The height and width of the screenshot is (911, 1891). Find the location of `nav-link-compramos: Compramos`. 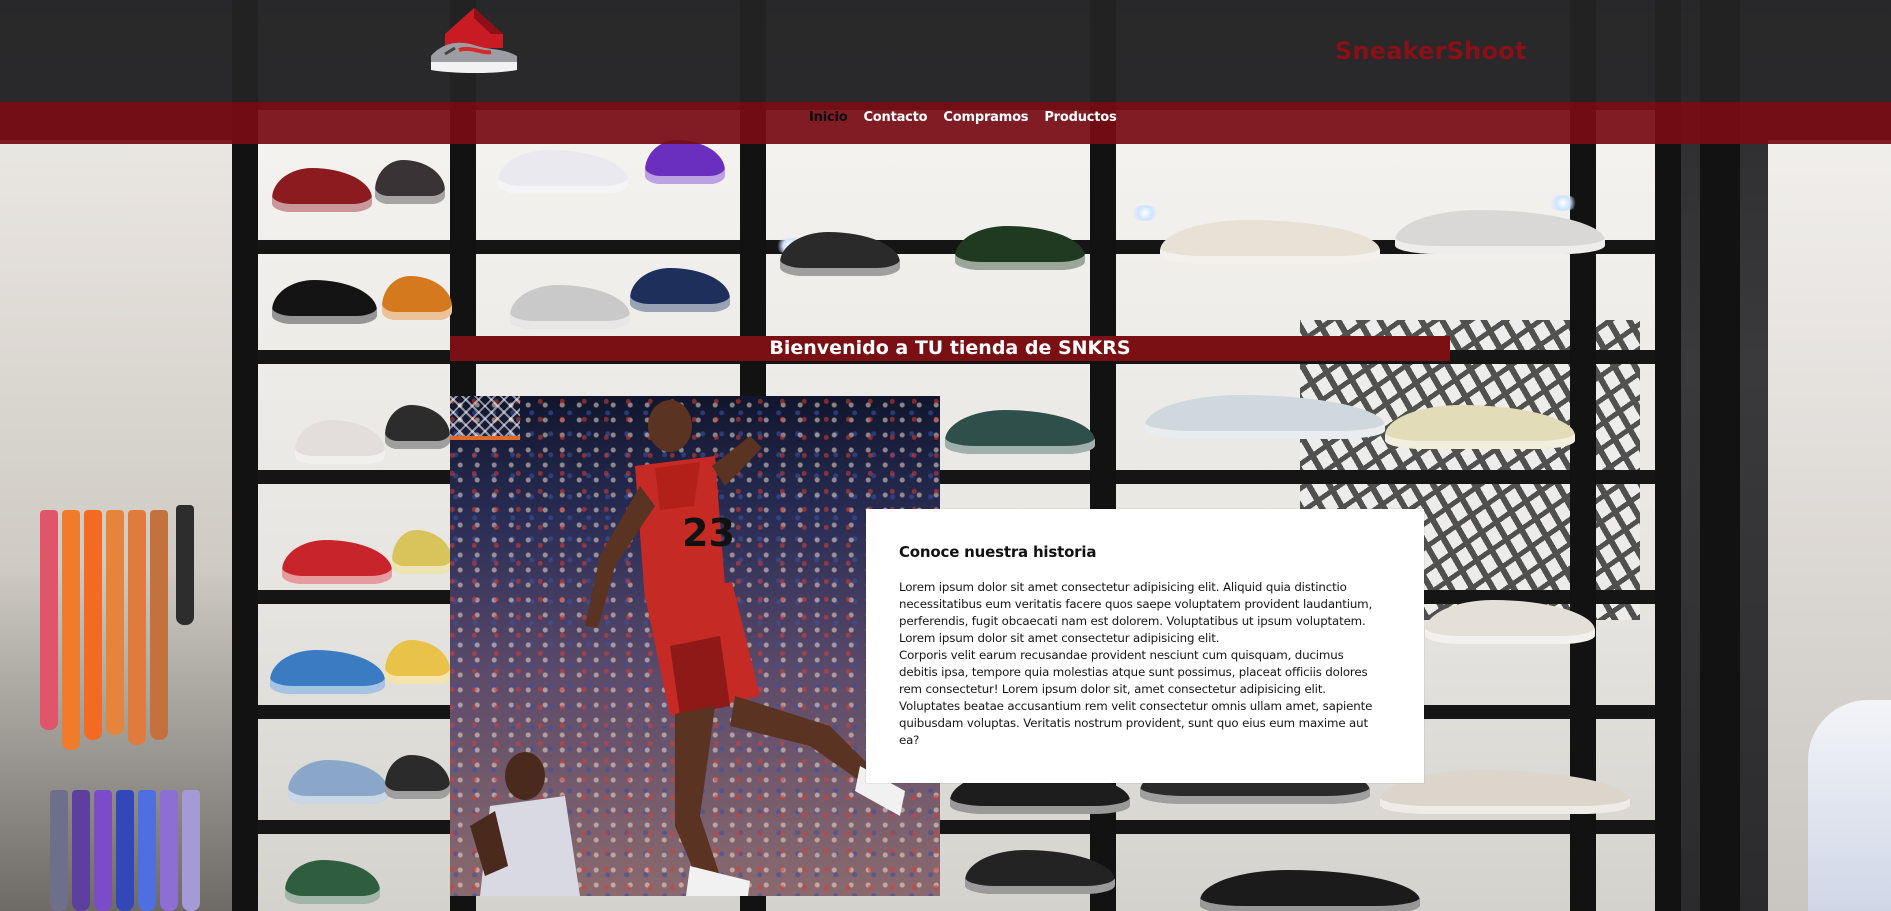

nav-link-compramos: Compramos is located at coordinates (985, 117).